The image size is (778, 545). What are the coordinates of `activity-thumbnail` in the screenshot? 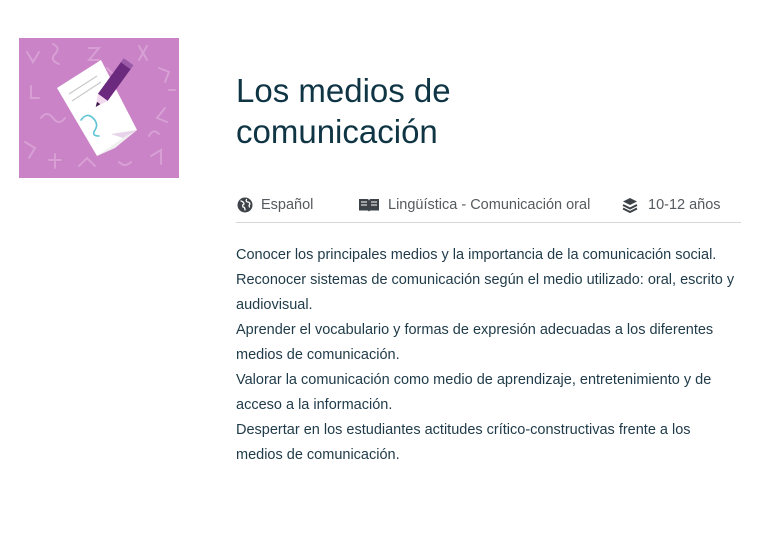 It's located at (99, 108).